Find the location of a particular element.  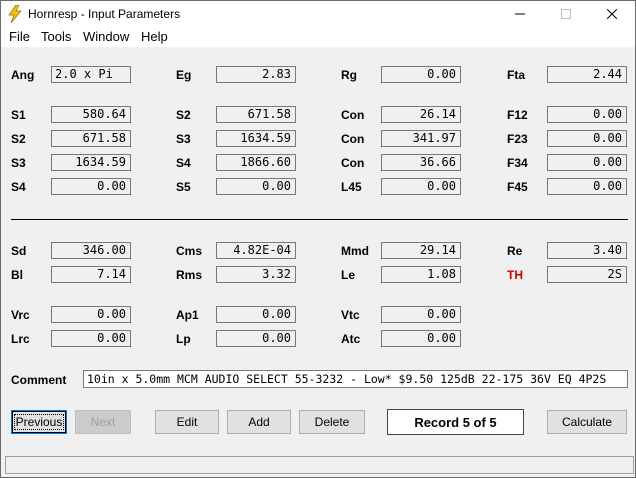

label-s2: S2 is located at coordinates (183, 115).